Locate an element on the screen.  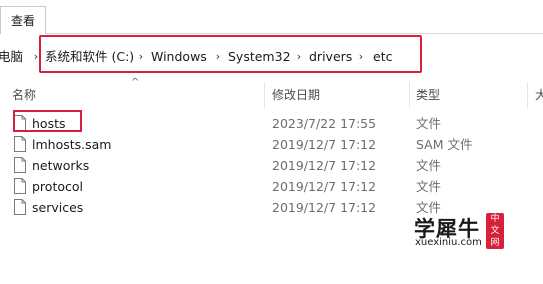
ribbon-divider is located at coordinates (294, 33).